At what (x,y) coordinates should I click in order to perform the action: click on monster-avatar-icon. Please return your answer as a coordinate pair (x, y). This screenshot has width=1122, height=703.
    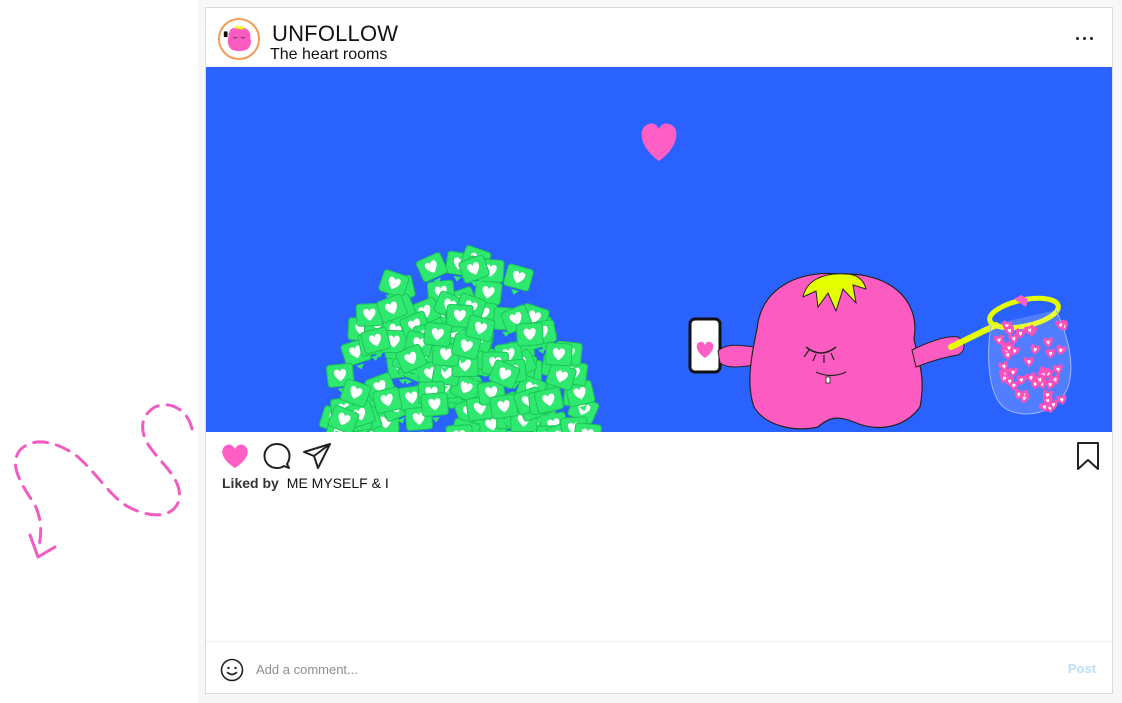
    Looking at the image, I should click on (239, 39).